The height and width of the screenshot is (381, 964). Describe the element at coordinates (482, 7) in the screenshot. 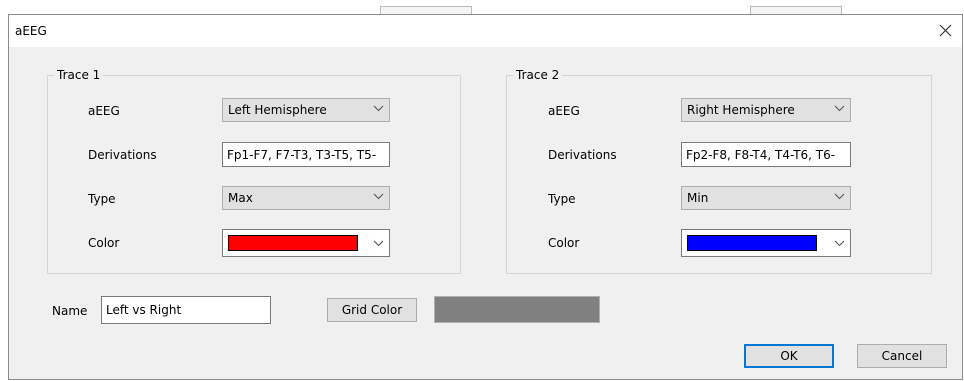

I see `background-window` at that location.